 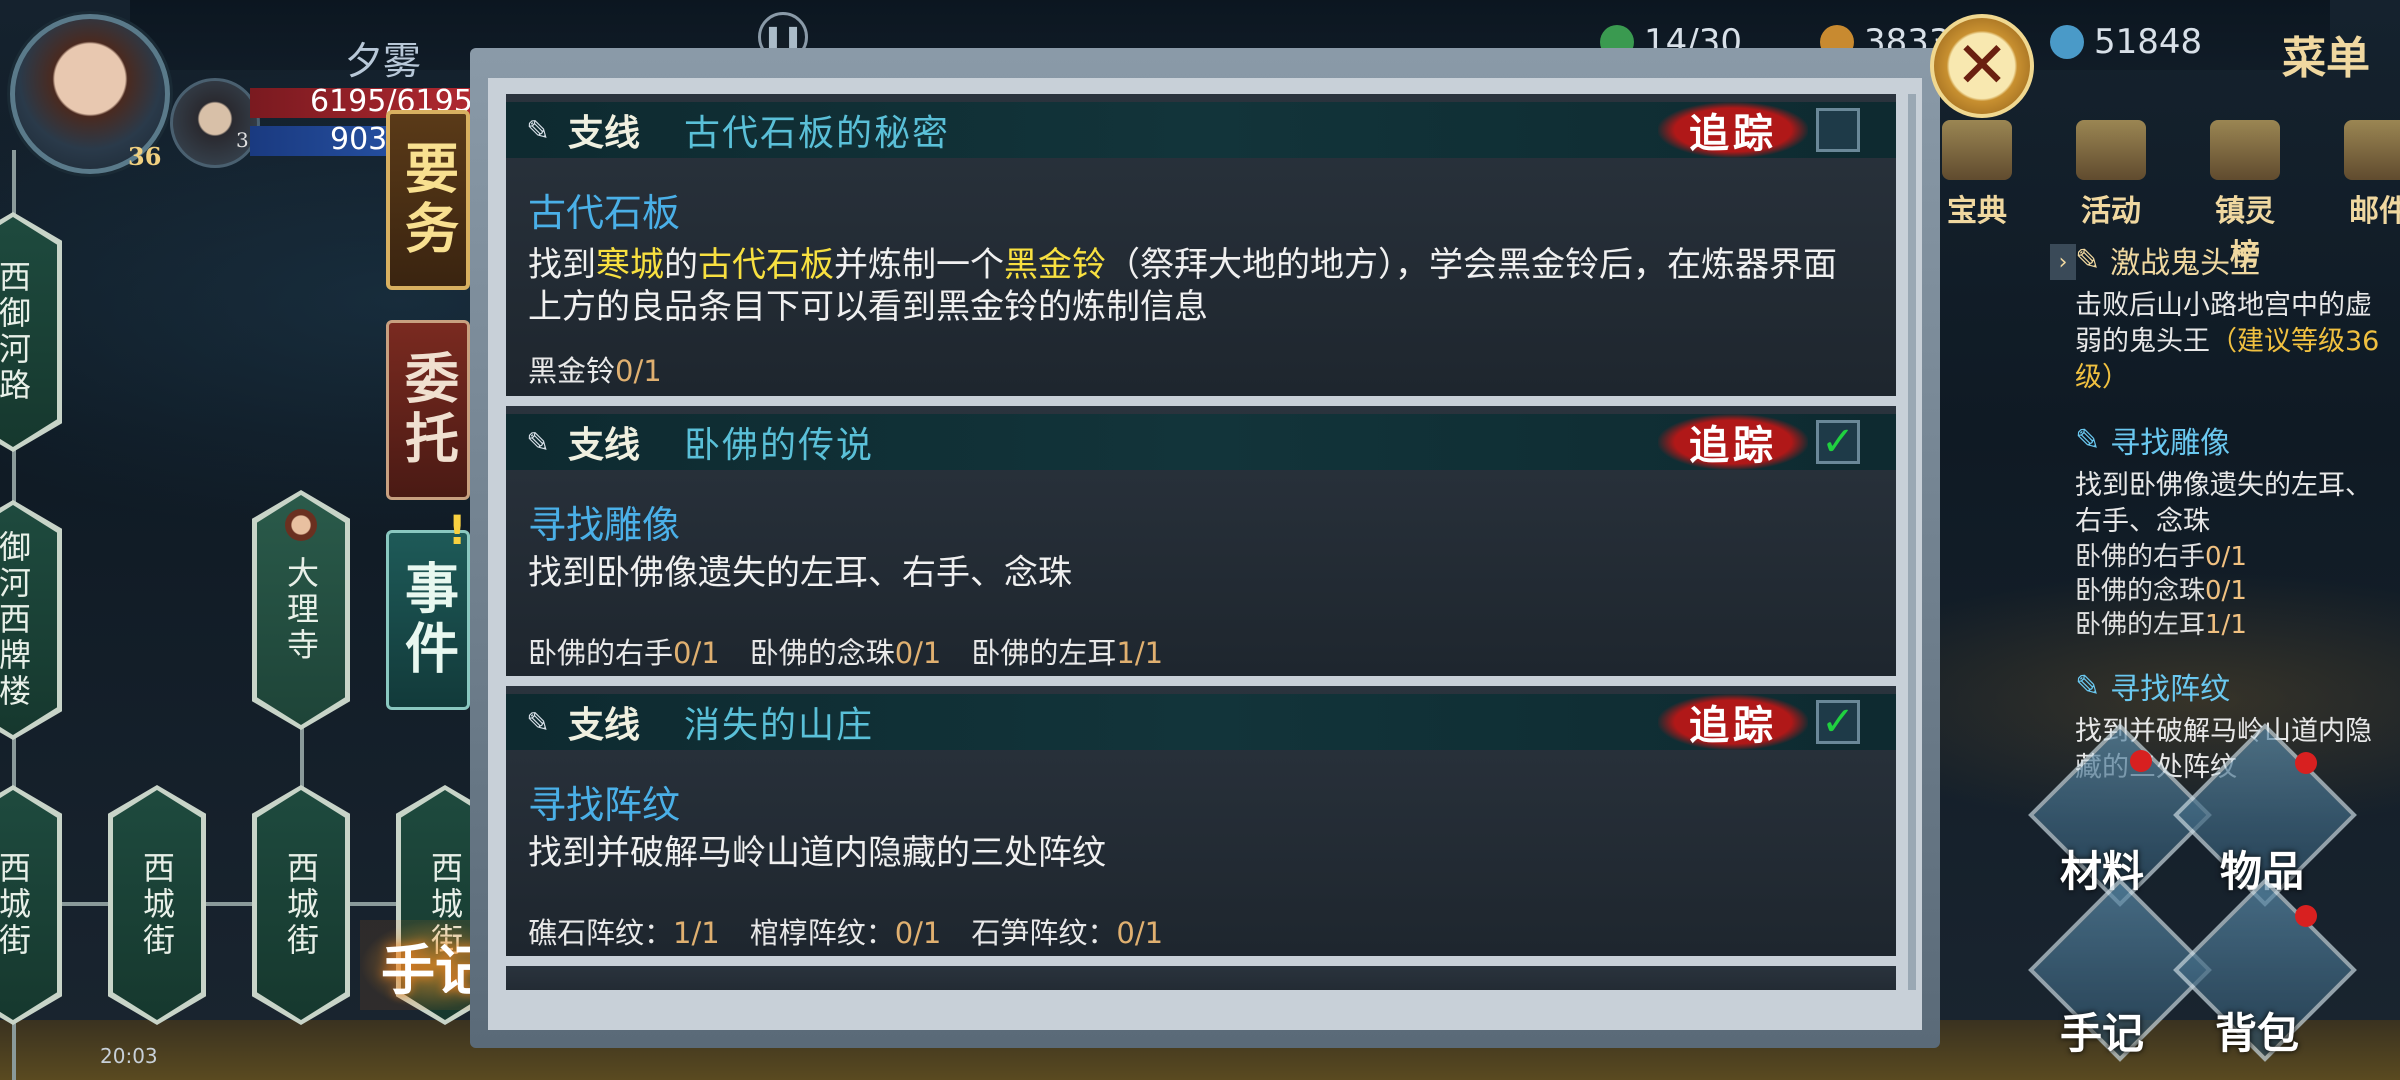 I want to click on progress-item: 黑金铃0/1, so click(x=595, y=369).